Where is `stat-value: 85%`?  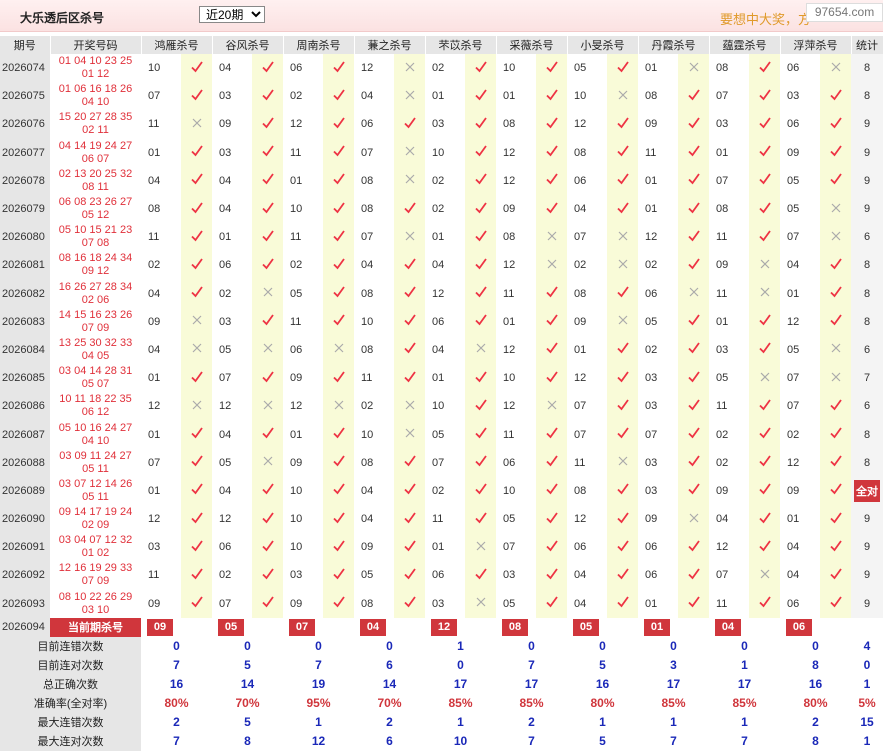
stat-value: 85% is located at coordinates (673, 703).